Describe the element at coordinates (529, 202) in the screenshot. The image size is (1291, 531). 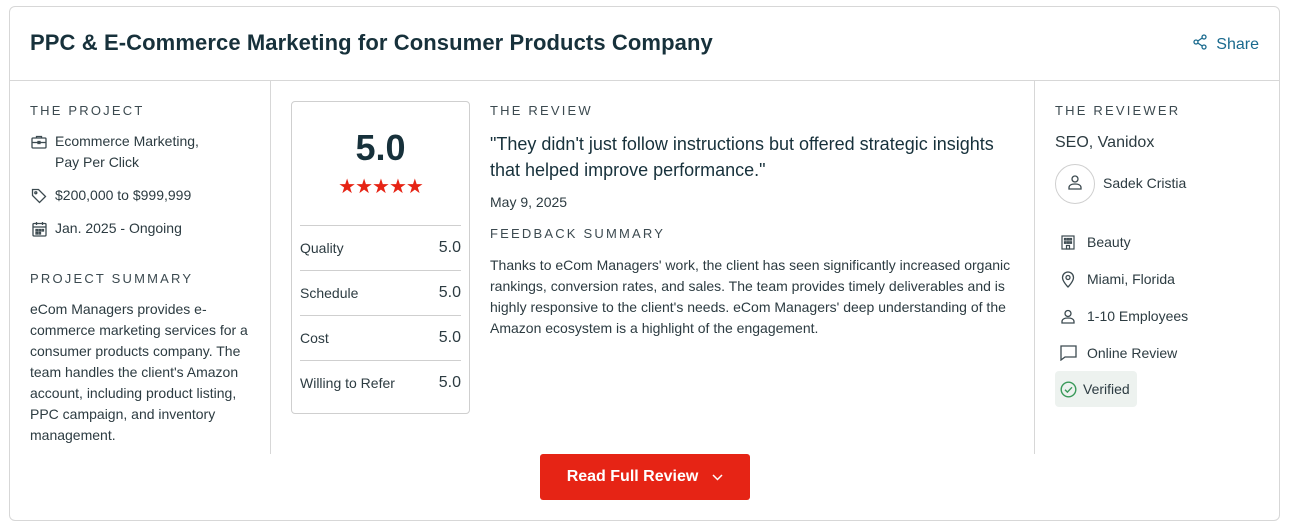
I see `review-date: May 9, 2025` at that location.